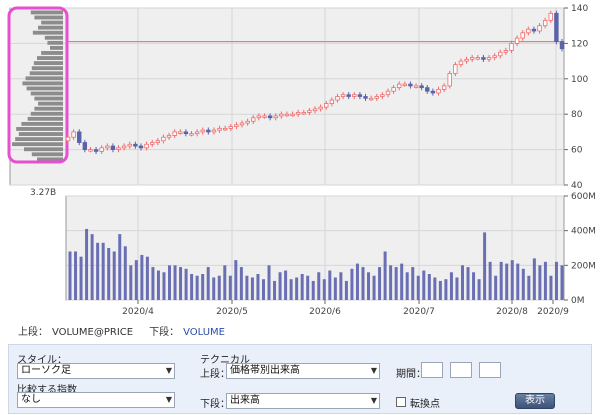 This screenshot has width=600, height=415. What do you see at coordinates (96, 400) in the screenshot?
I see `compare-select: なし ▼` at bounding box center [96, 400].